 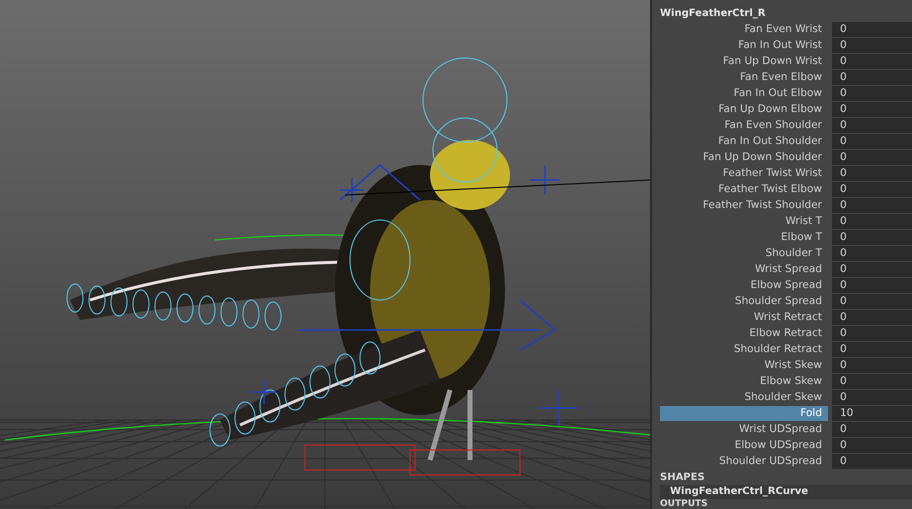 What do you see at coordinates (744, 189) in the screenshot?
I see `attribute-label: Feather Twist Elbow` at bounding box center [744, 189].